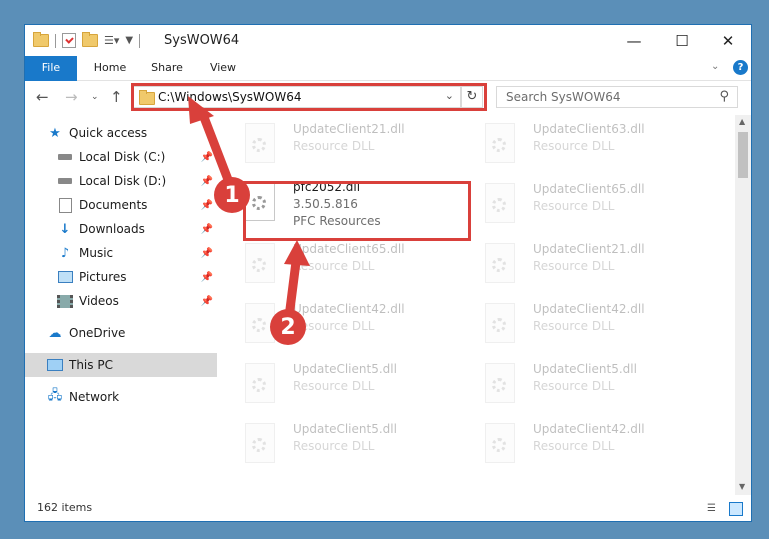  I want to click on step-1-badge: 1, so click(232, 195).